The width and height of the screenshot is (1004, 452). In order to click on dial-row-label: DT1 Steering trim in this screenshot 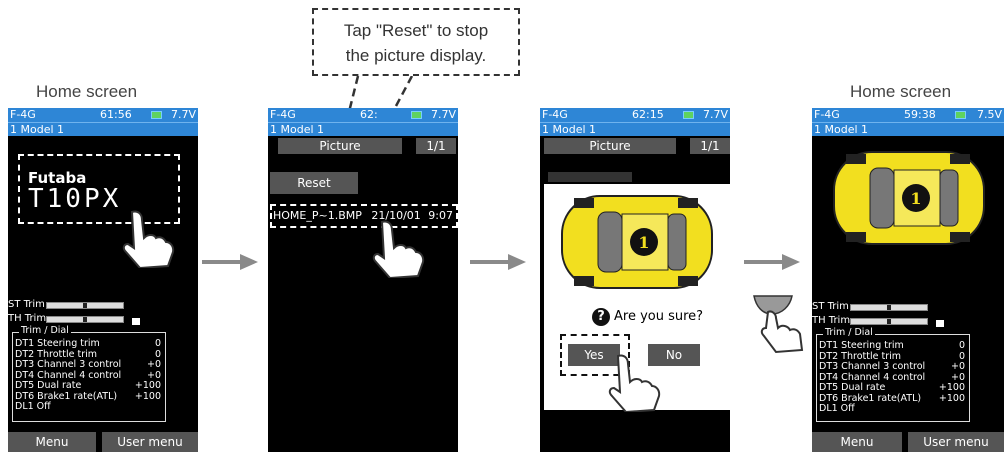, I will do `click(57, 343)`.